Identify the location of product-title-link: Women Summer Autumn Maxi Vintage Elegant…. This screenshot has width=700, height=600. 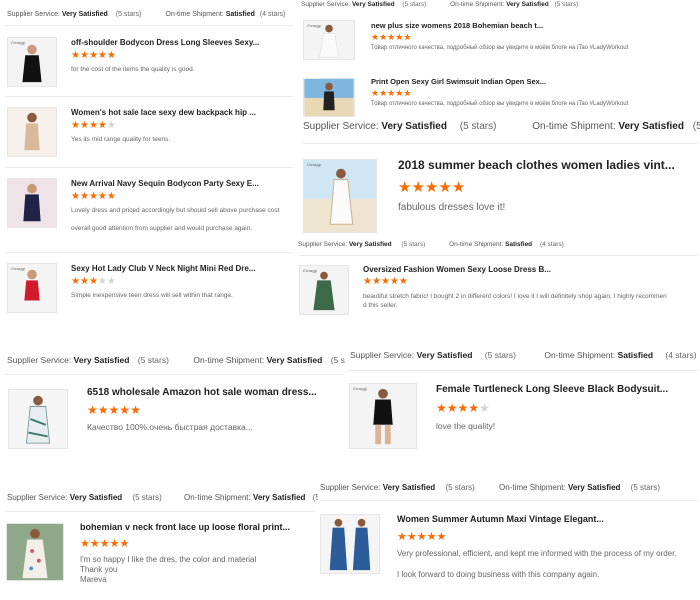
(547, 519).